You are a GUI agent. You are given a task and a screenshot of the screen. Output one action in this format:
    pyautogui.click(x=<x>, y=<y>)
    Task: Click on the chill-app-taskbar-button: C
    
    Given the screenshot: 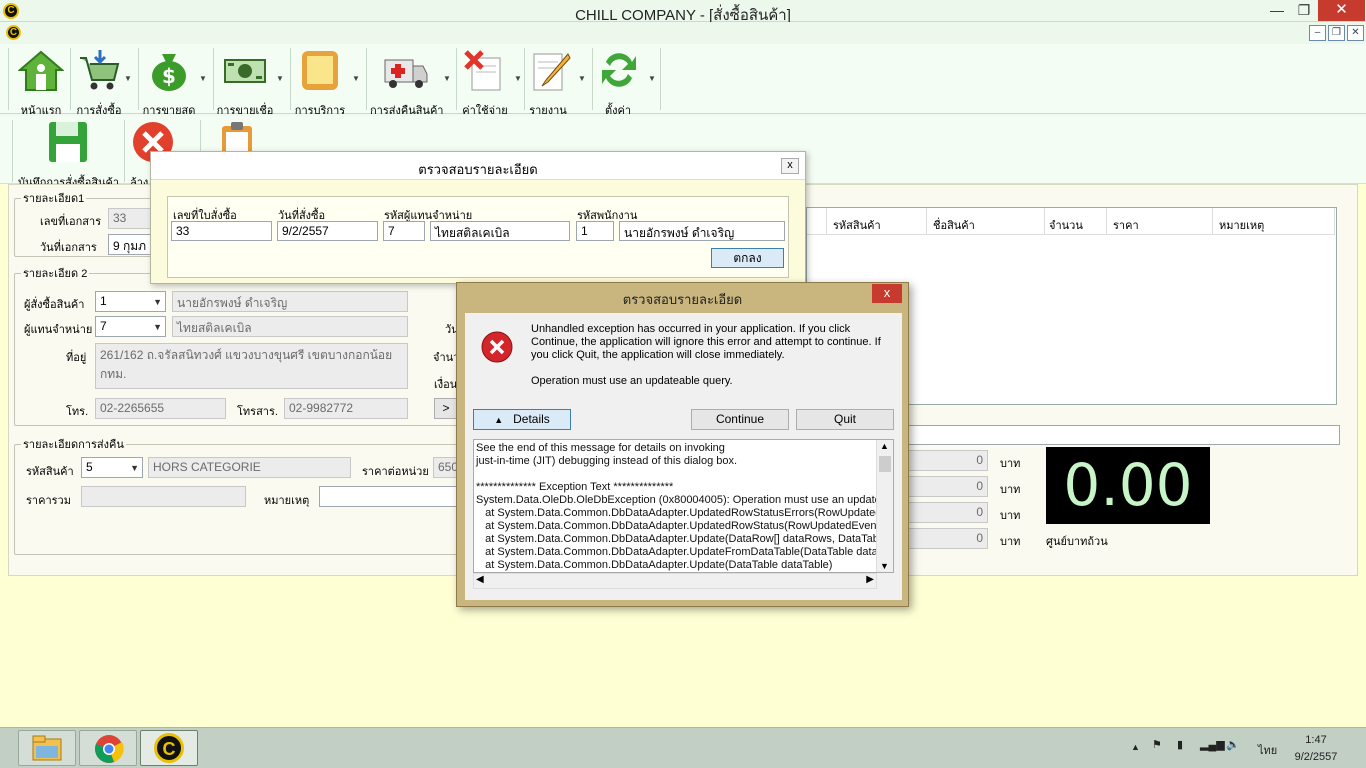 What is the action you would take?
    pyautogui.click(x=169, y=748)
    